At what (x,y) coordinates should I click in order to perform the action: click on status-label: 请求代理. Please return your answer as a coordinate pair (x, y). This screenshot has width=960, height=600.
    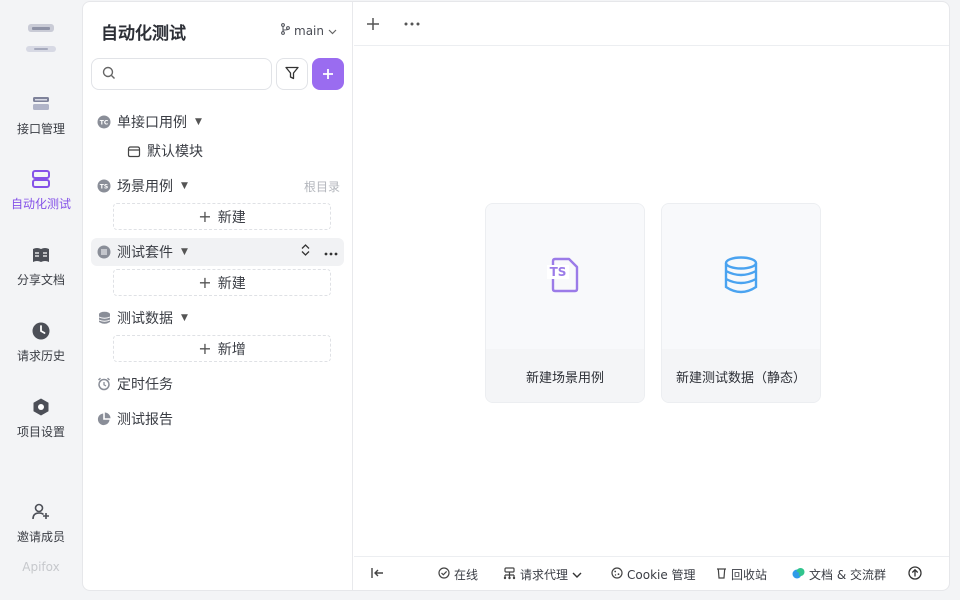
    Looking at the image, I should click on (544, 575).